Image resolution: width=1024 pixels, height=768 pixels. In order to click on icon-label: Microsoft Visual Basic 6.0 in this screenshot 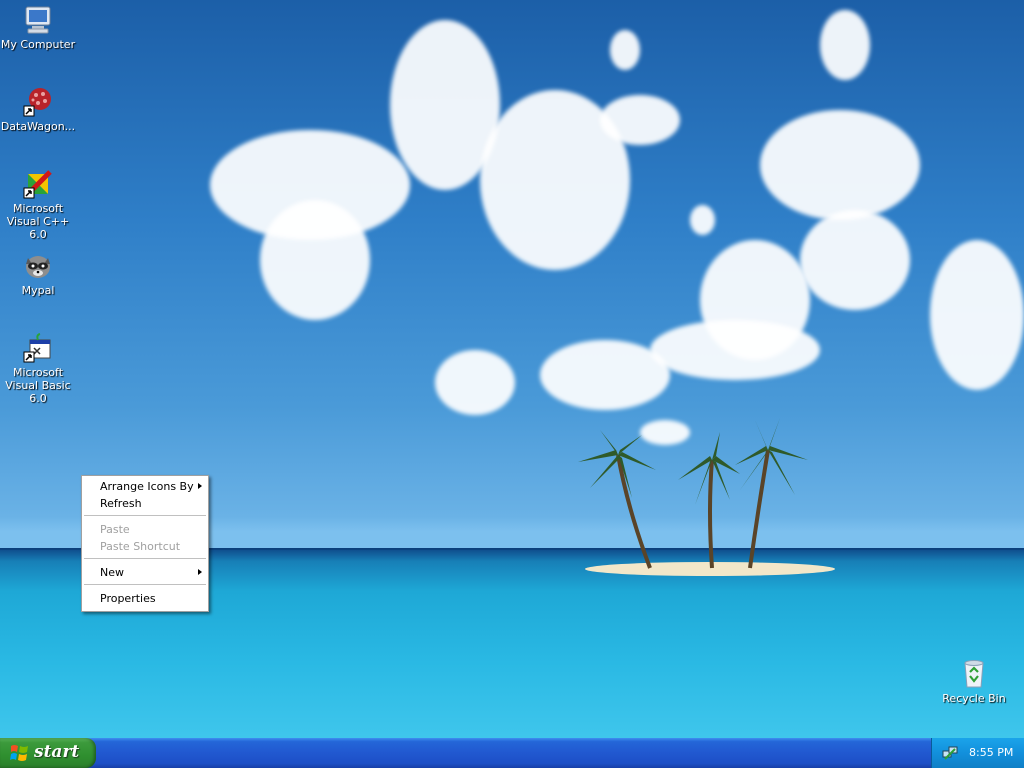, I will do `click(38, 385)`.